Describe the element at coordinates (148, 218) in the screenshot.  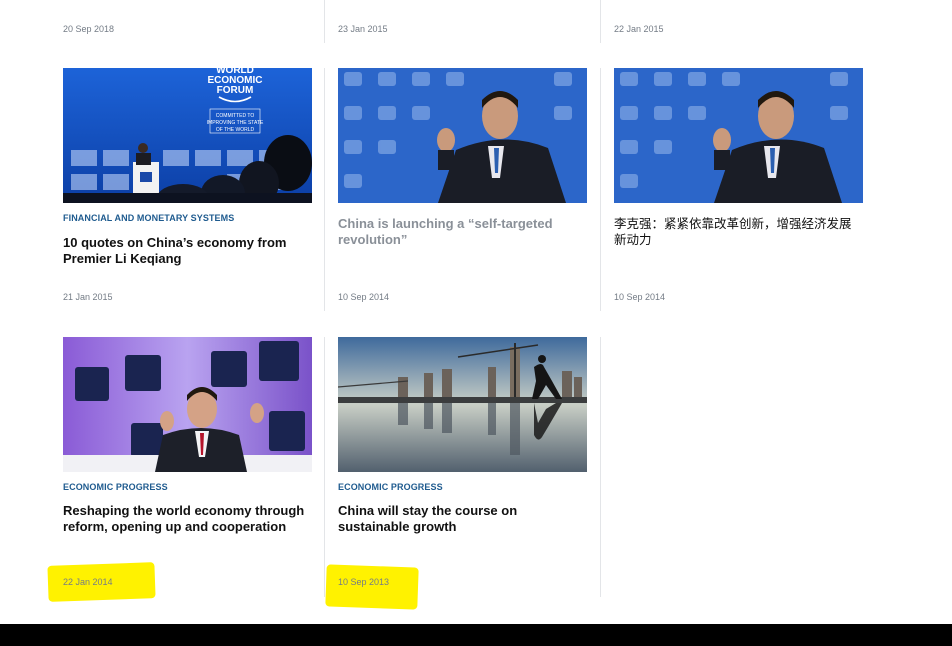
I see `card-category: FINANCIAL AND MONETARY SYSTEMS` at that location.